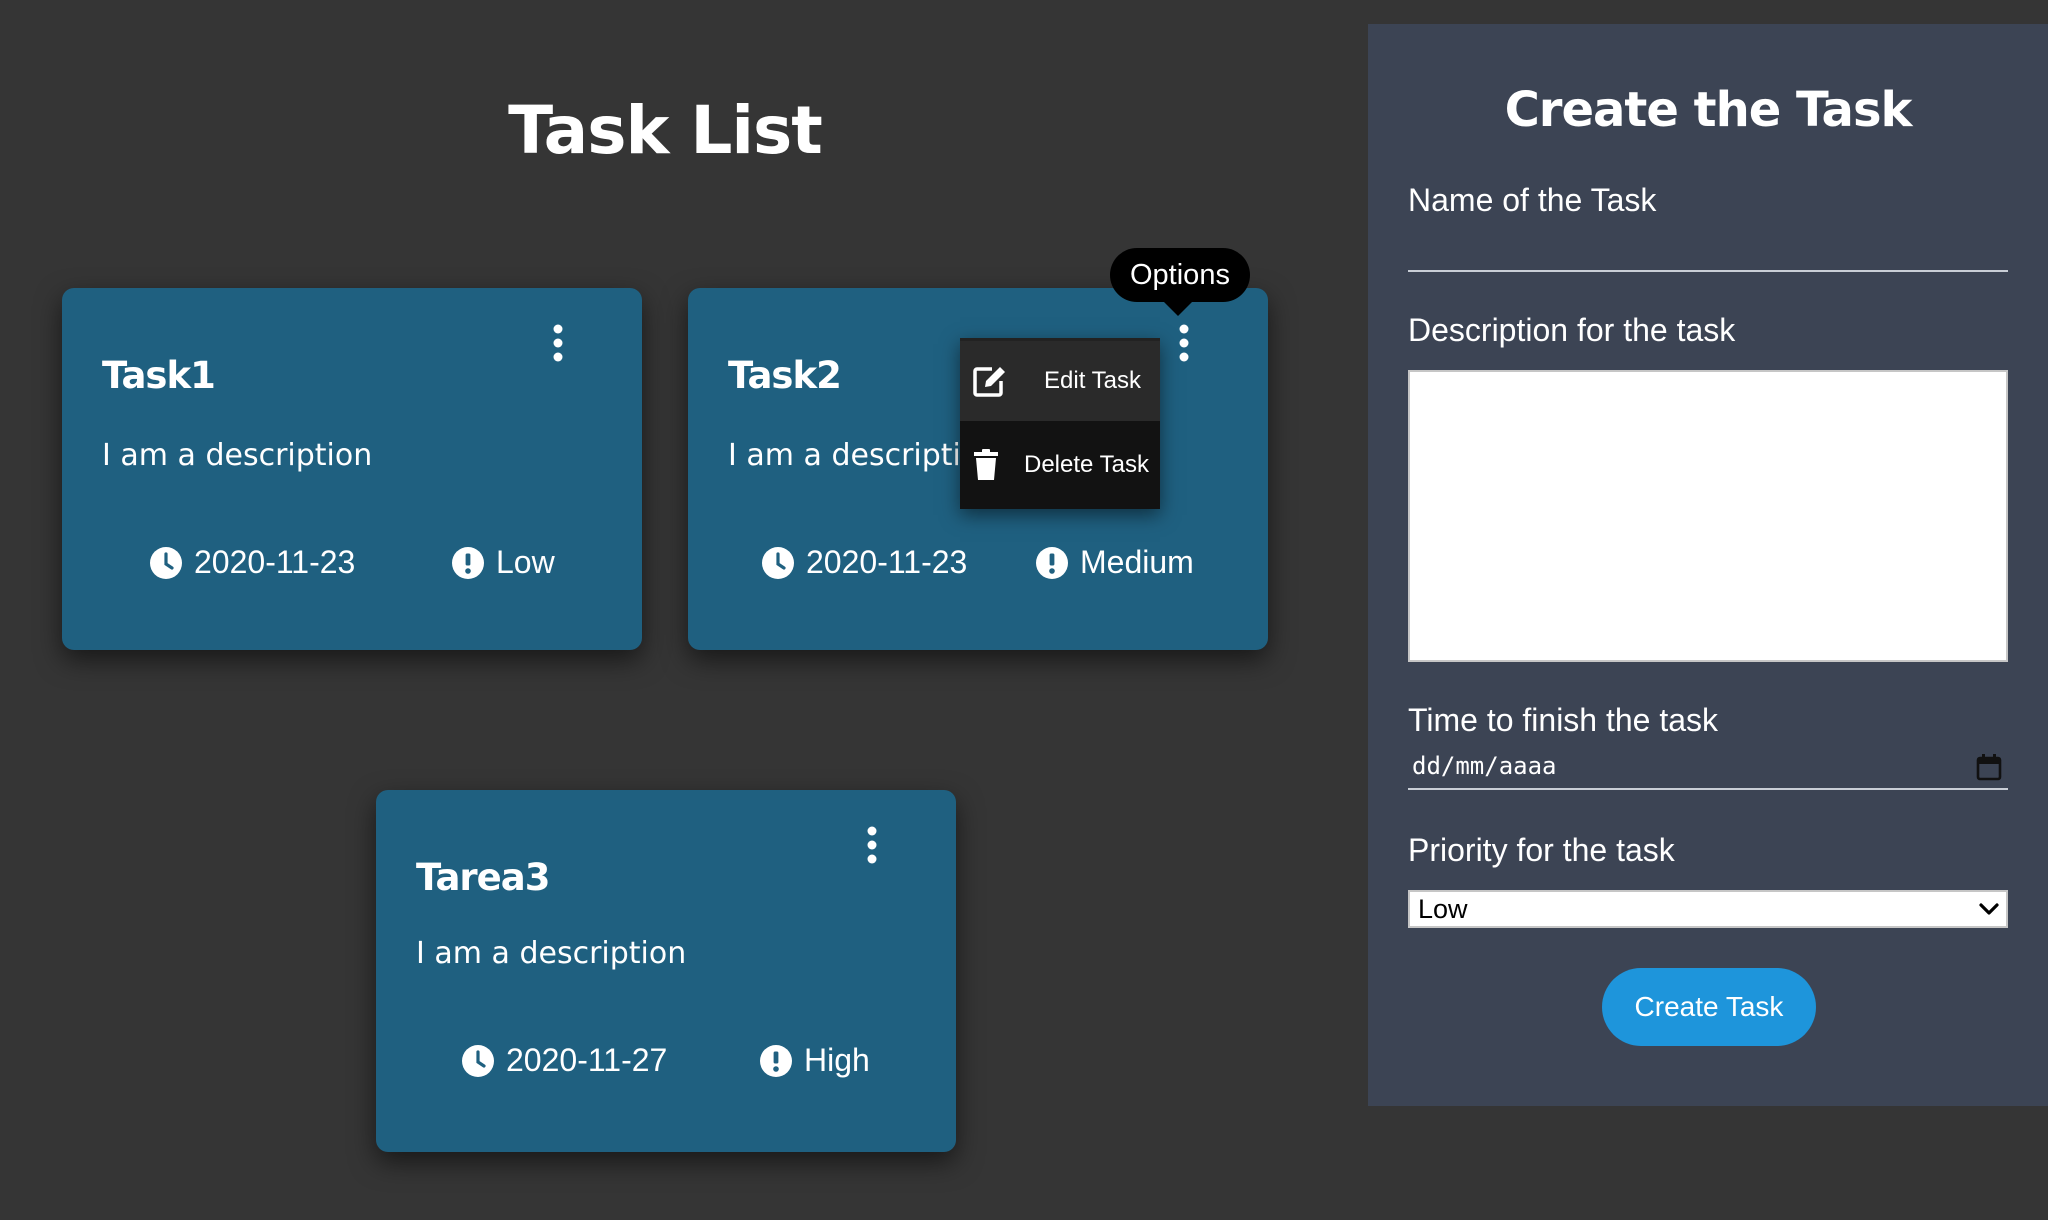 This screenshot has height=1220, width=2048. Describe the element at coordinates (1709, 1007) in the screenshot. I see `create-task-button: Create Task` at that location.